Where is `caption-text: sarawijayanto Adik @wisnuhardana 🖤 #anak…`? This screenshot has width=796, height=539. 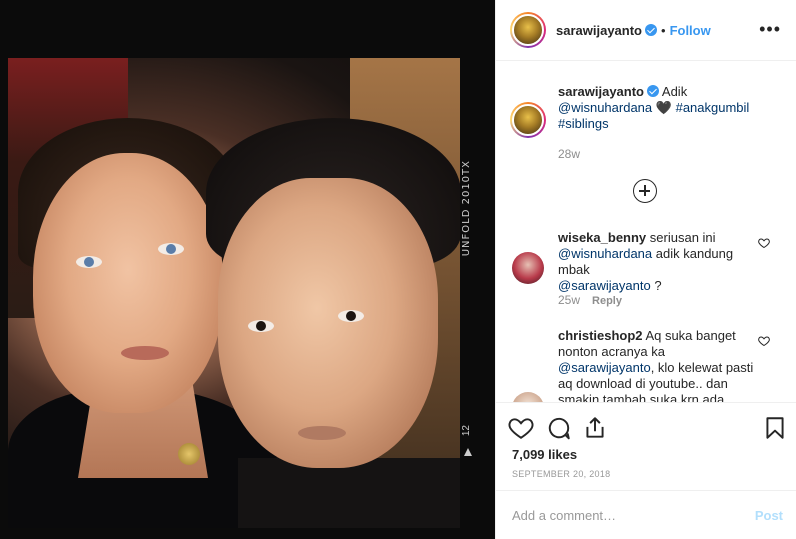 caption-text: sarawijayanto Adik @wisnuhardana 🖤 #anak… is located at coordinates (663, 108).